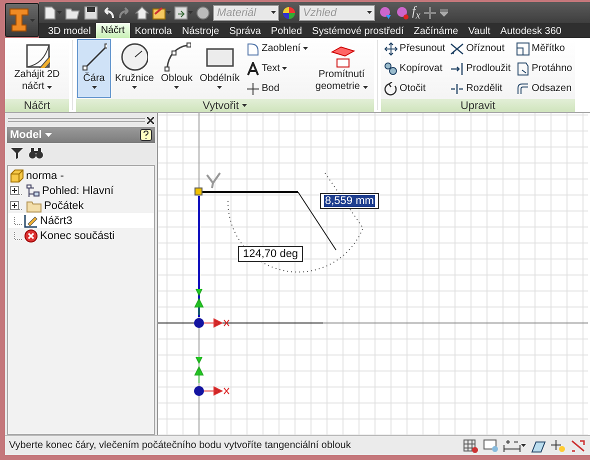 Image resolution: width=590 pixels, height=460 pixels. I want to click on ribbon-tab: Kontrola, so click(153, 31).